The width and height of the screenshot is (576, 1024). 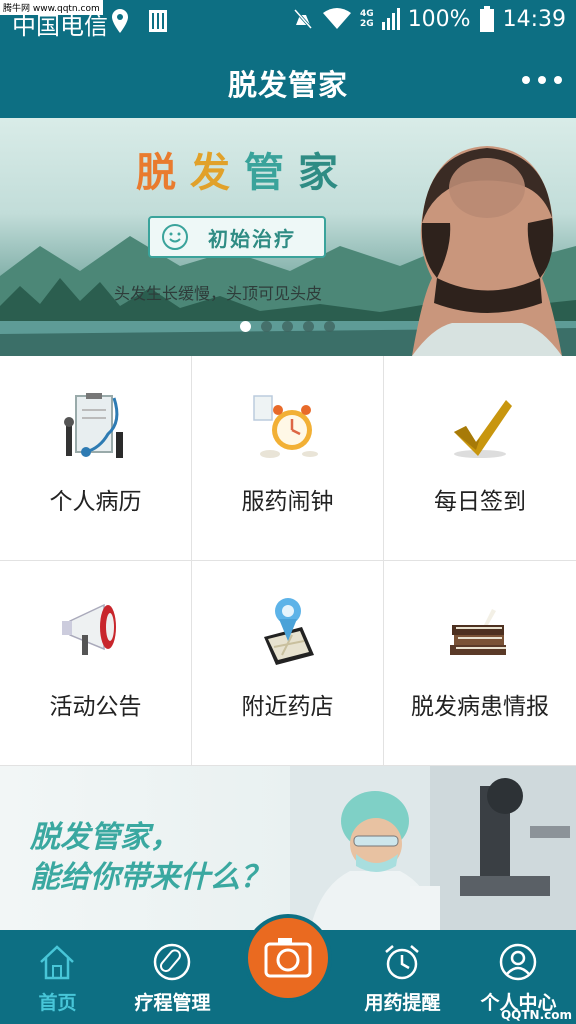 I want to click on camera-button, so click(x=288, y=958).